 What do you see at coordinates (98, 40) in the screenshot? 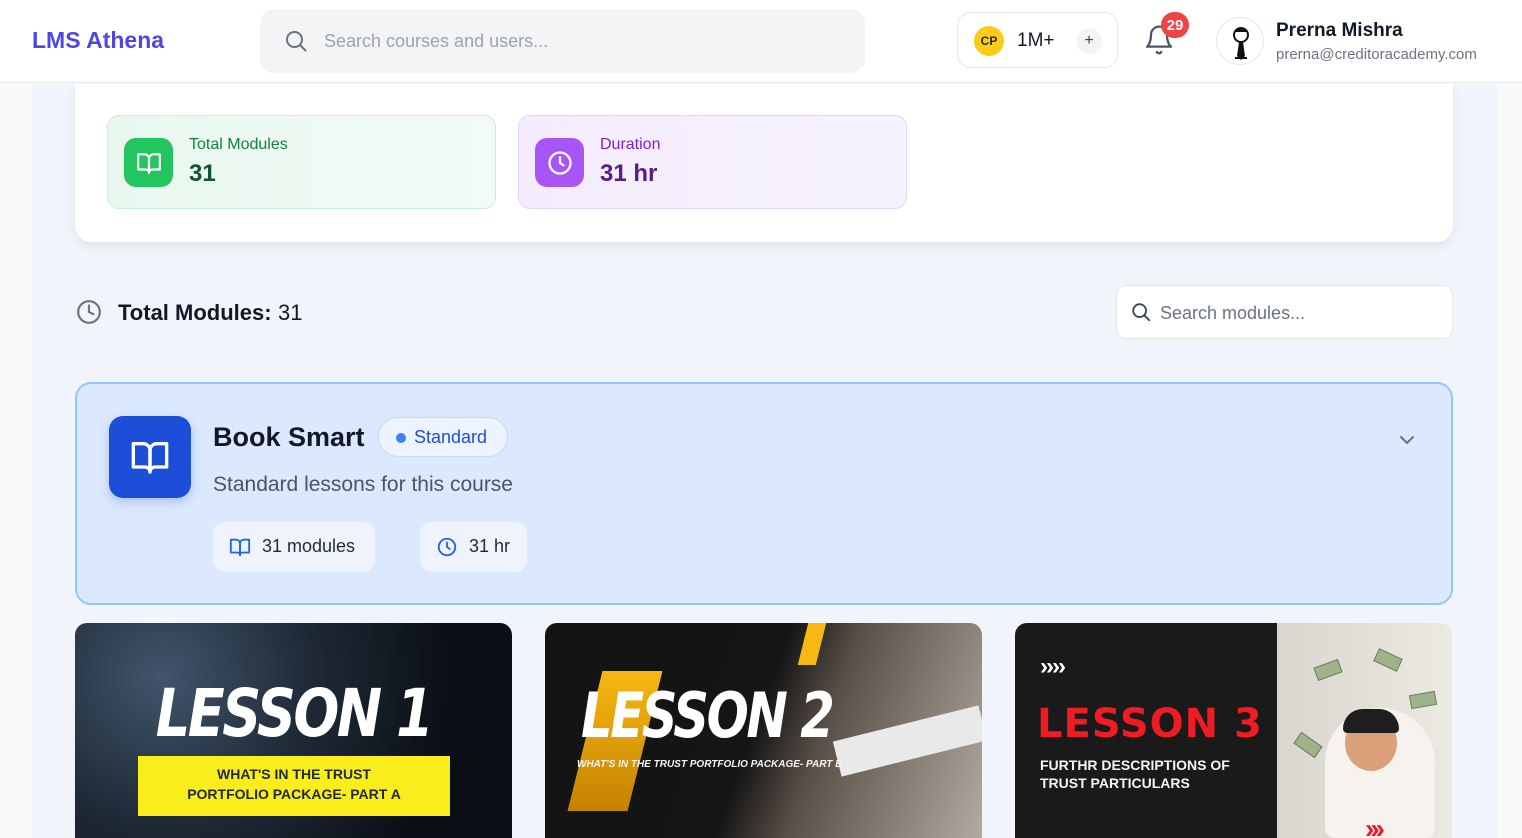
I see `brand-logo: LMS Athena` at bounding box center [98, 40].